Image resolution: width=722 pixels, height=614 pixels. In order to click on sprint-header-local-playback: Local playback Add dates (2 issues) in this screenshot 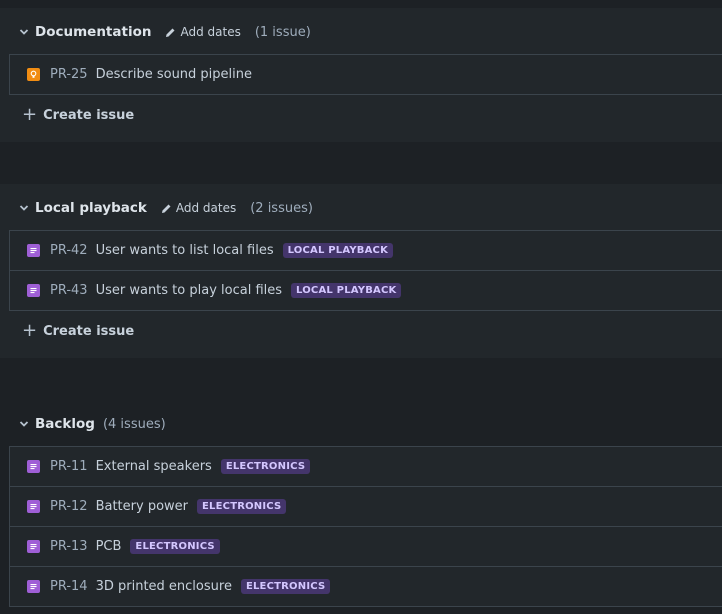, I will do `click(156, 208)`.